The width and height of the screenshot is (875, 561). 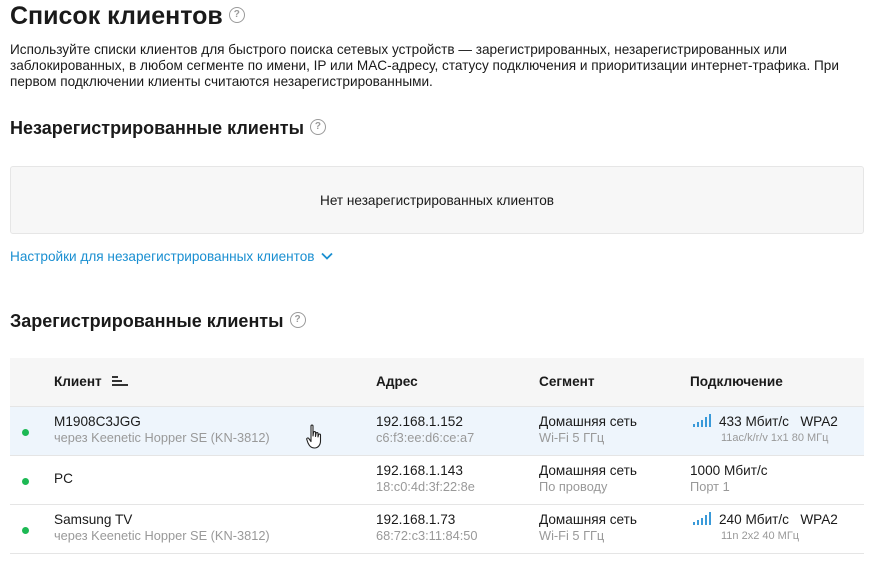 I want to click on client-mac: c6:f3:ee:d6:ce:a7, so click(x=425, y=437).